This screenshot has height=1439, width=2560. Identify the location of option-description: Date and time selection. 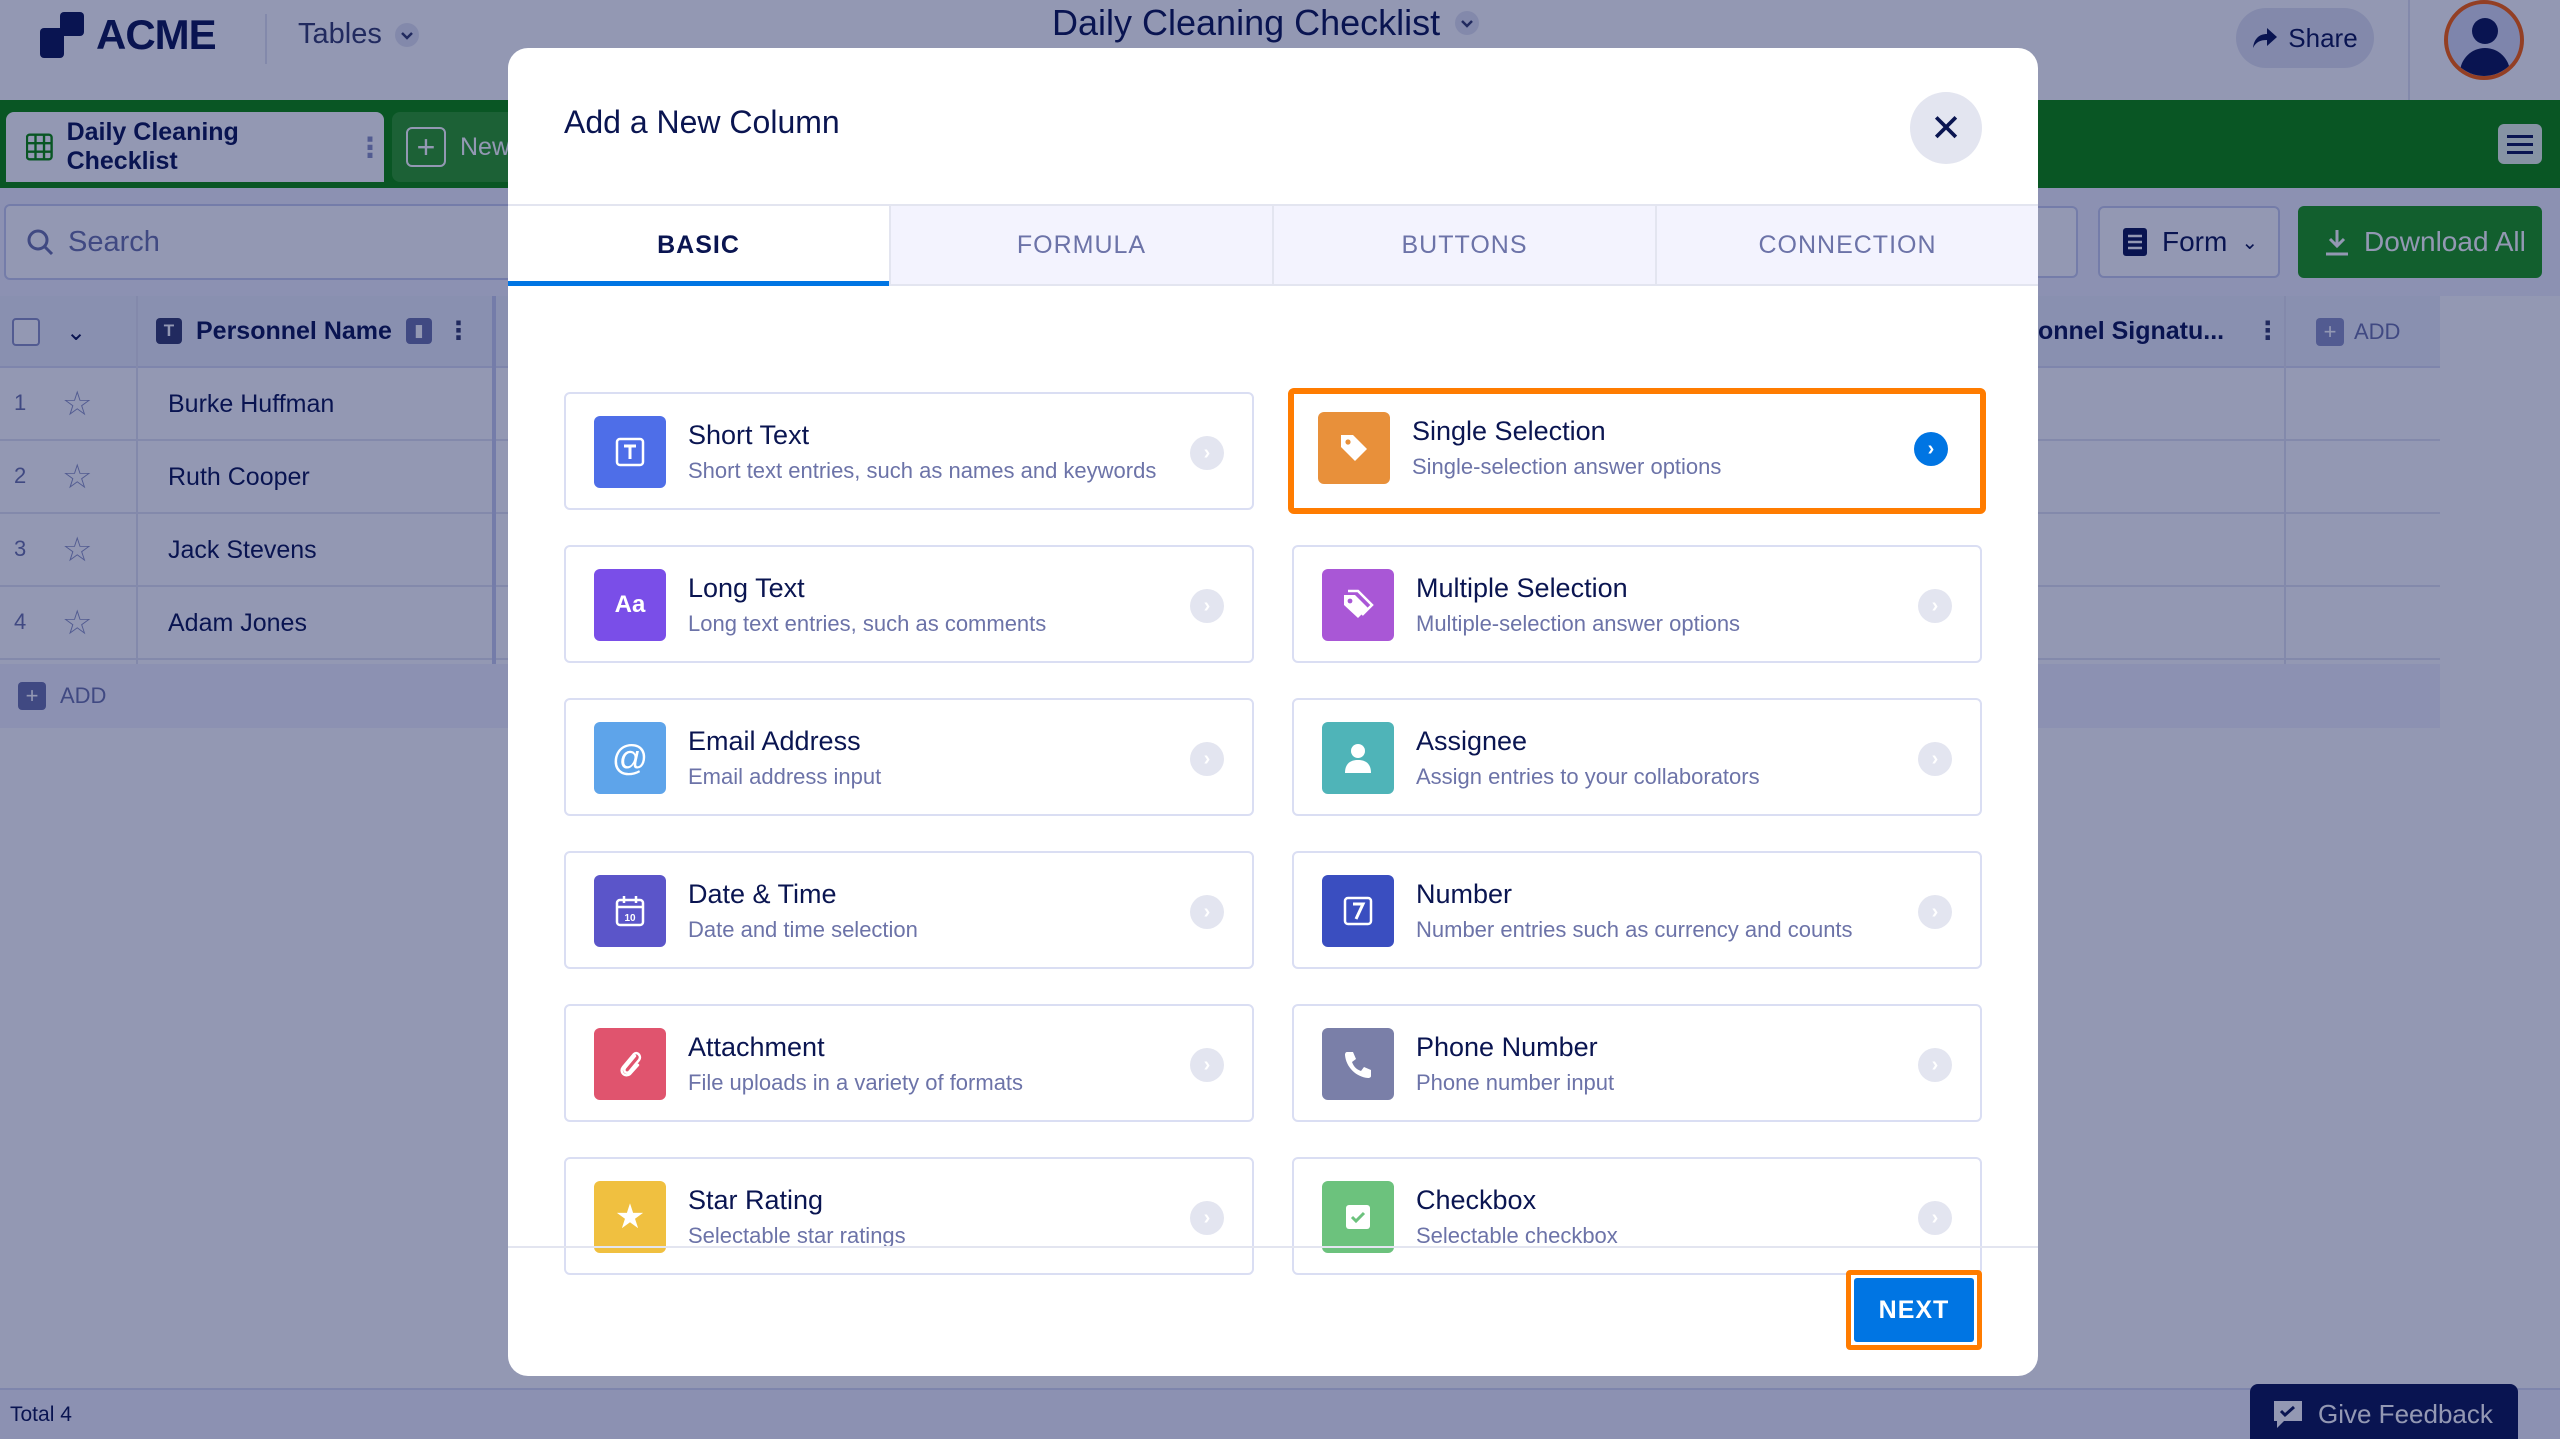
(803, 929).